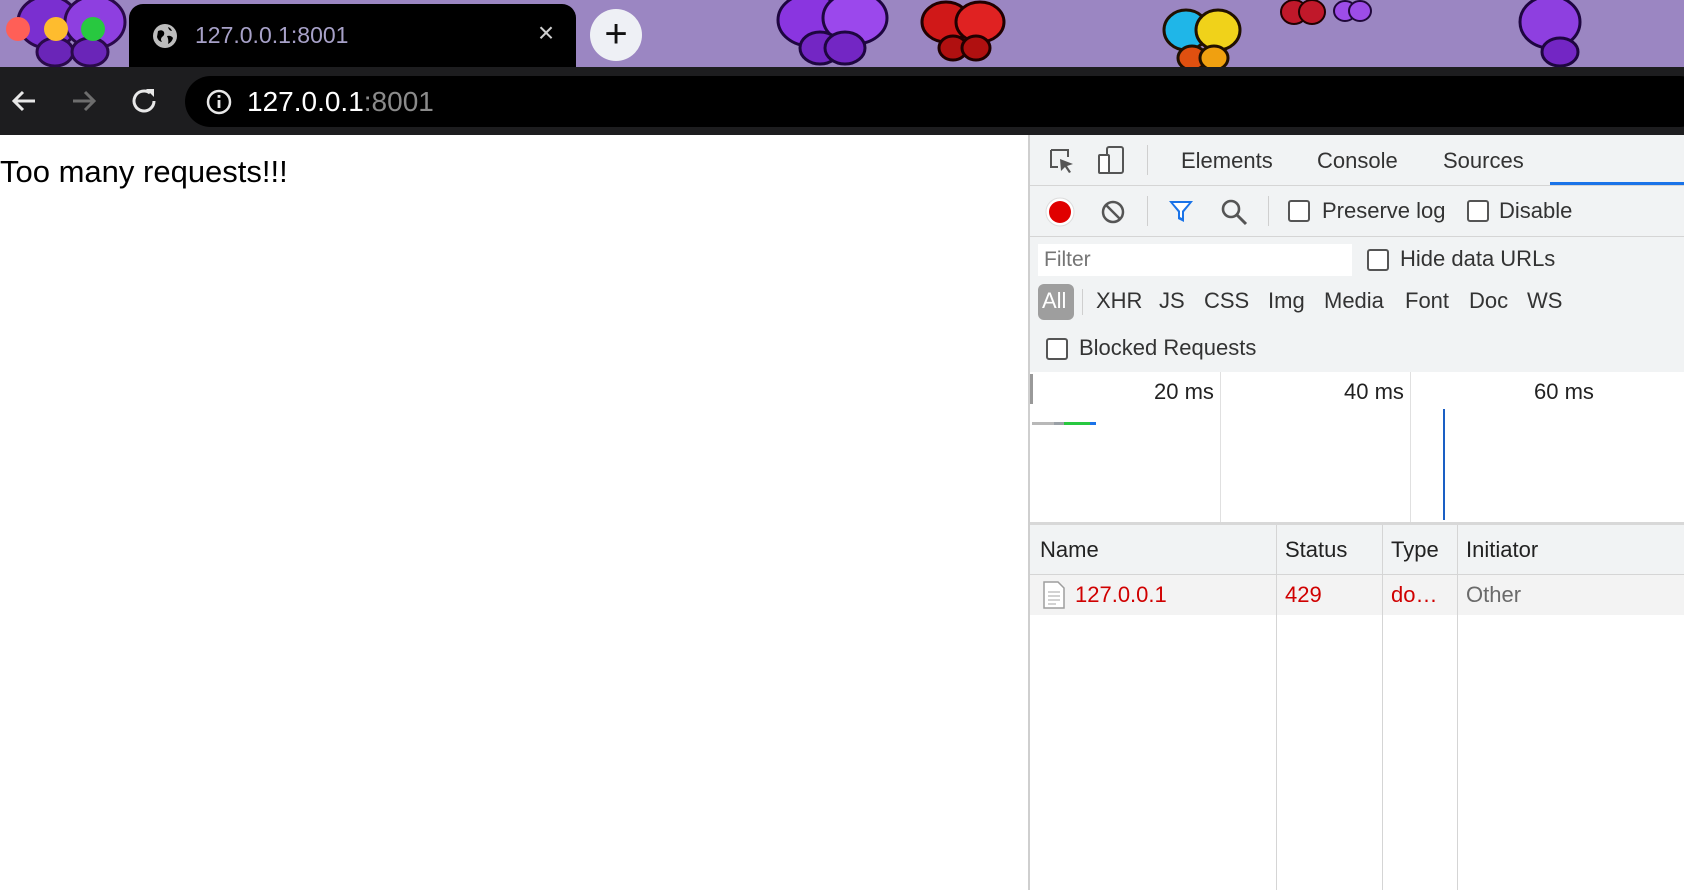 Image resolution: width=1684 pixels, height=890 pixels. What do you see at coordinates (1544, 301) in the screenshot?
I see `type-filter-ws: WS` at bounding box center [1544, 301].